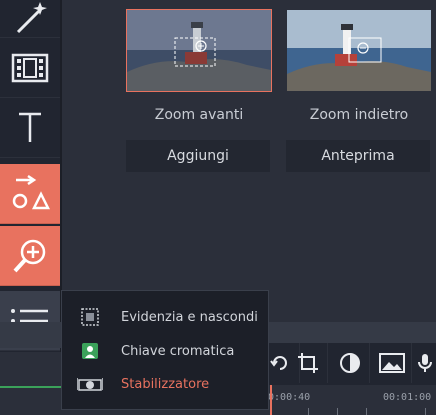 The width and height of the screenshot is (436, 415). I want to click on filmstrip-icon, so click(30, 67).